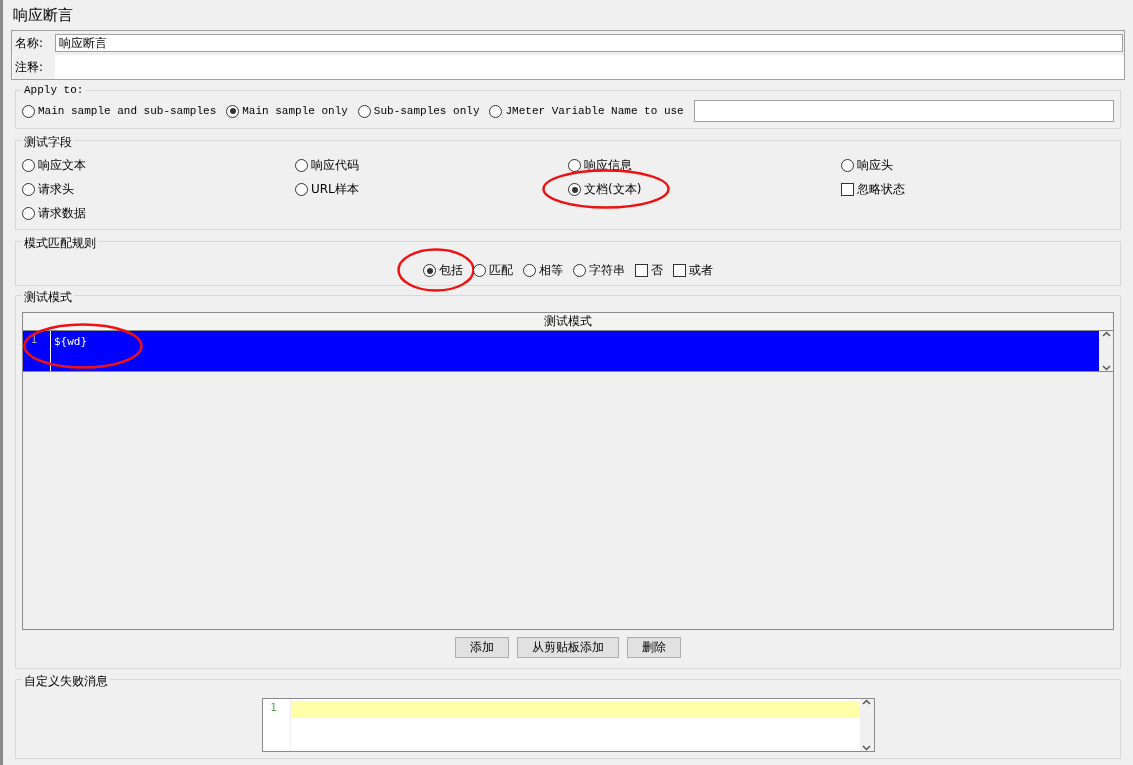  What do you see at coordinates (56, 189) in the screenshot?
I see `option-label: 请求头` at bounding box center [56, 189].